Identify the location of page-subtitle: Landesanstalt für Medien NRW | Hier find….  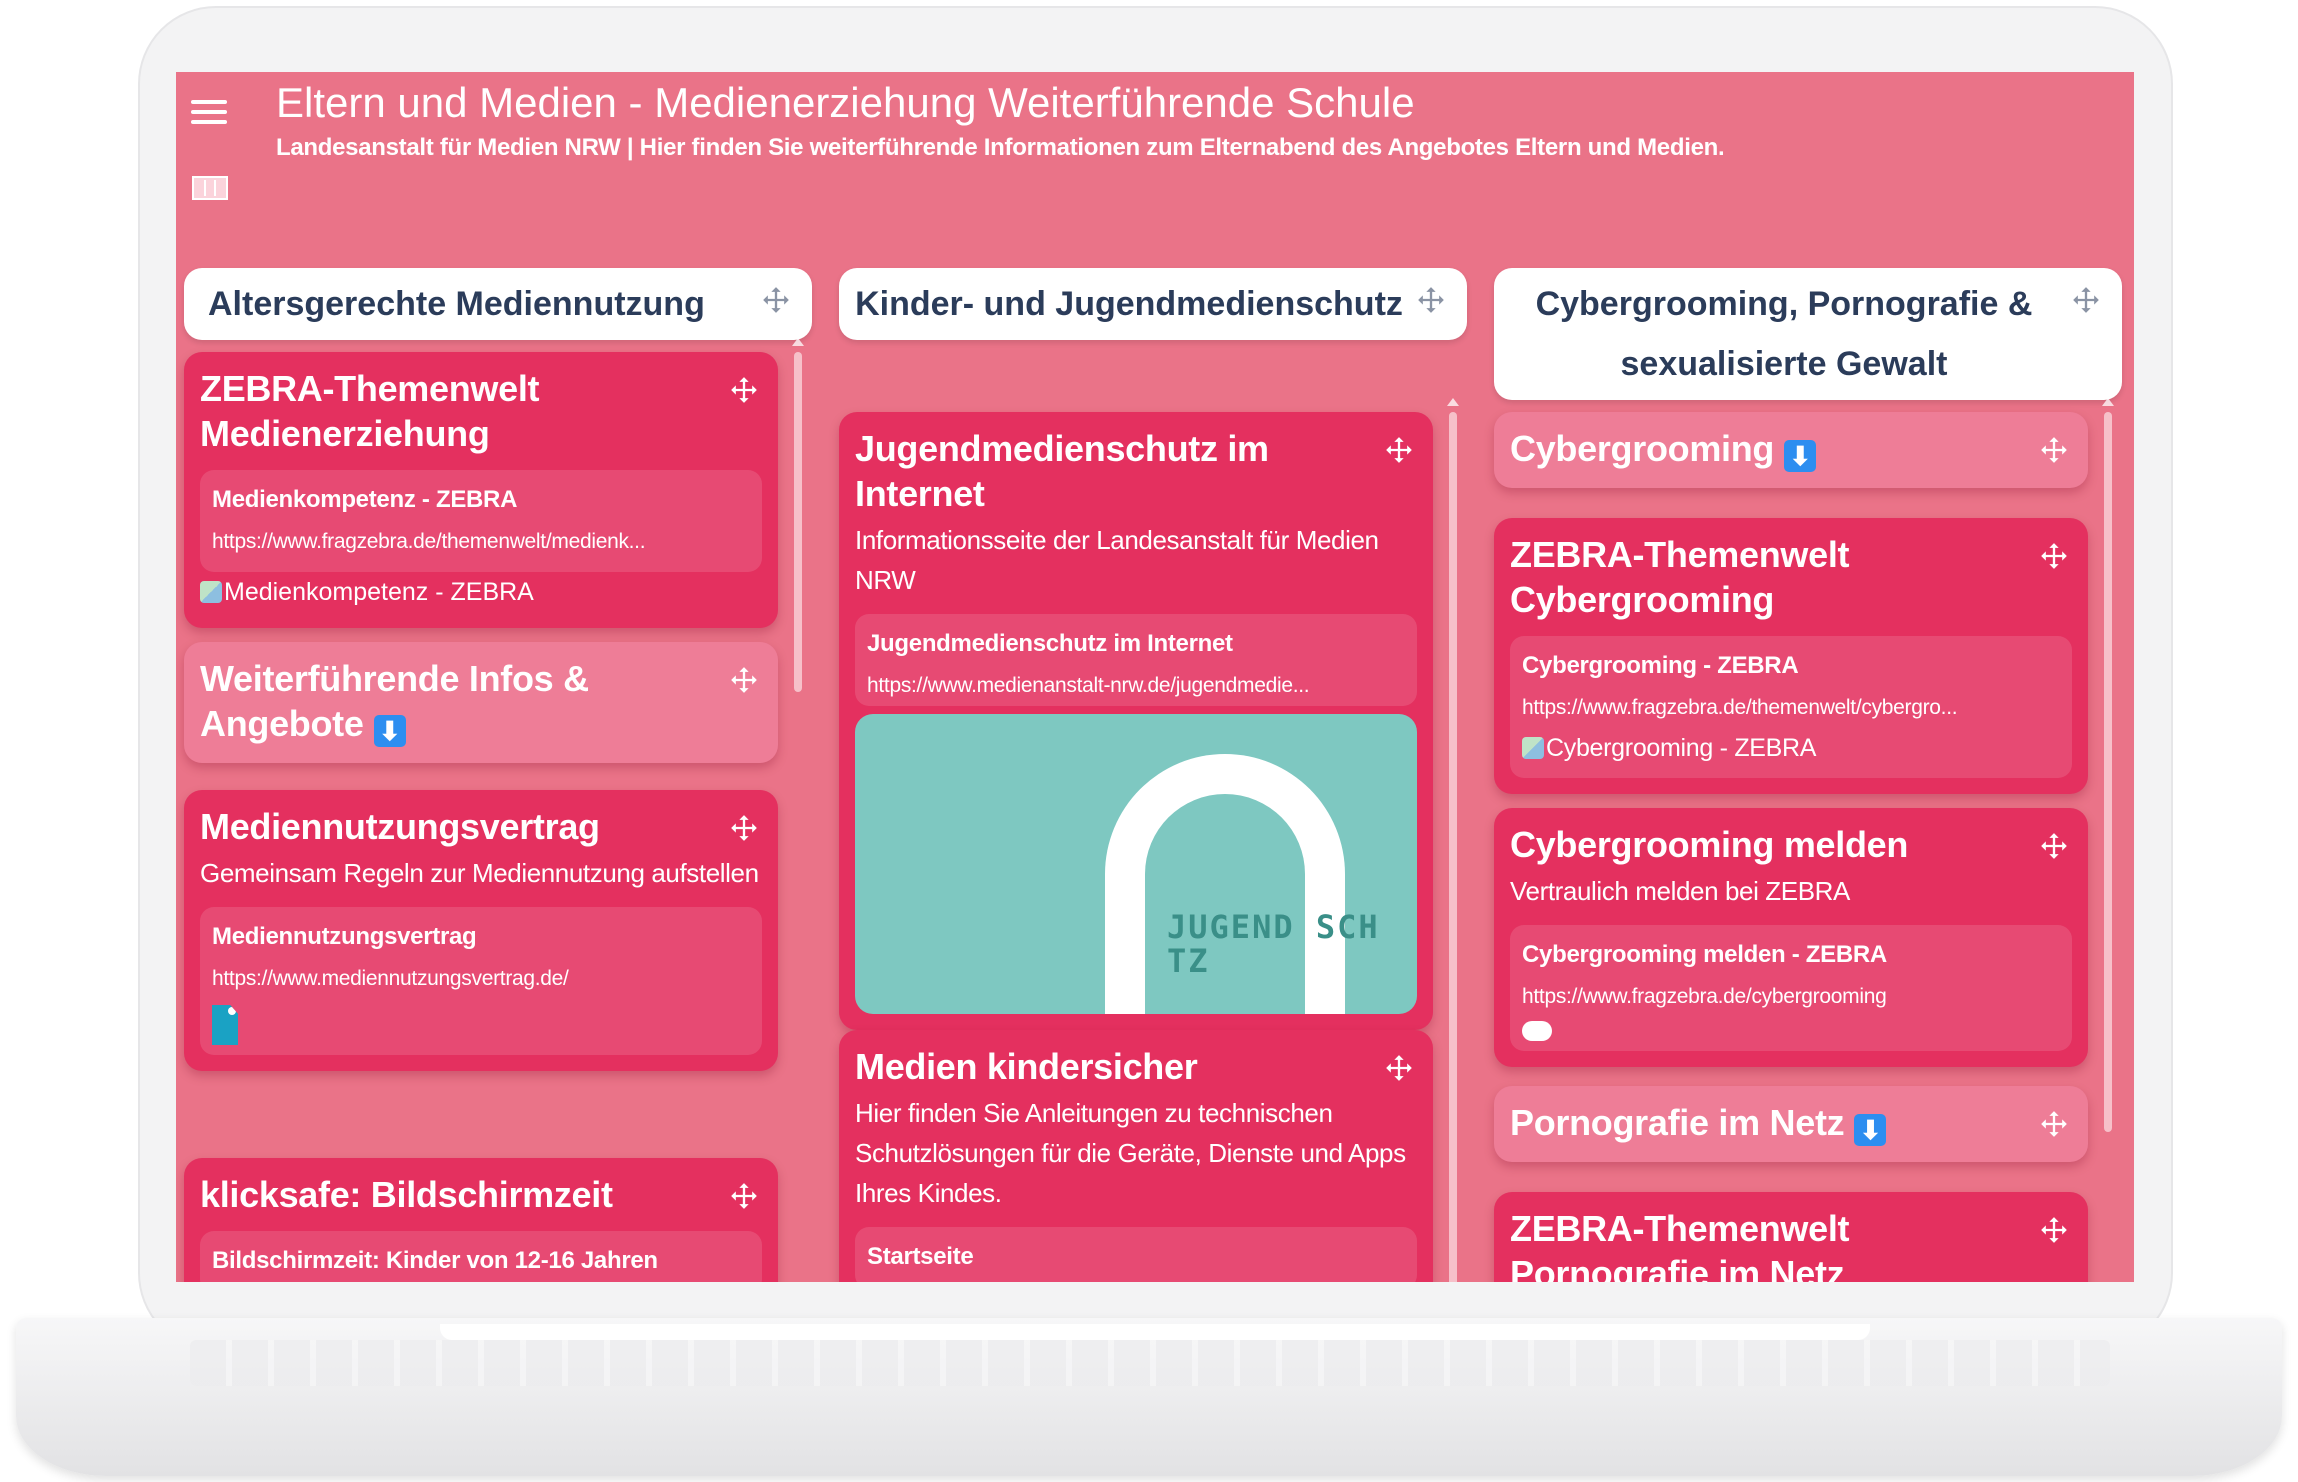
(1000, 147).